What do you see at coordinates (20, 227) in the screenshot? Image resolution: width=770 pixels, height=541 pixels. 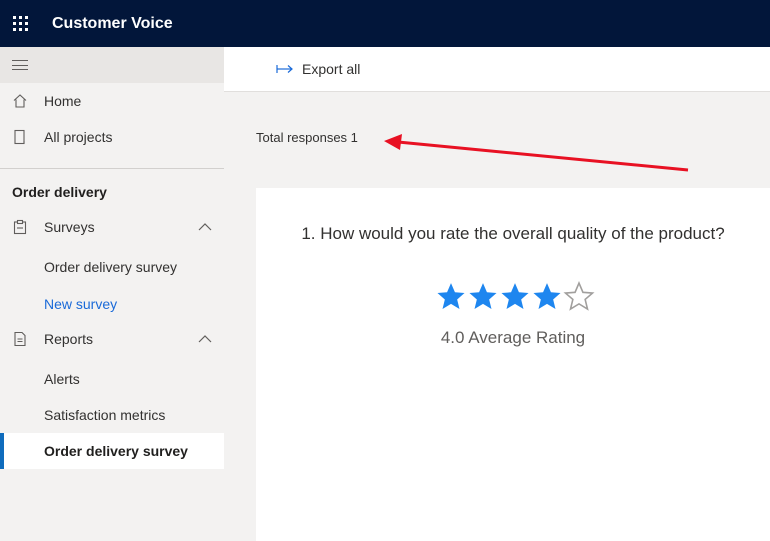 I see `clipboard-icon` at bounding box center [20, 227].